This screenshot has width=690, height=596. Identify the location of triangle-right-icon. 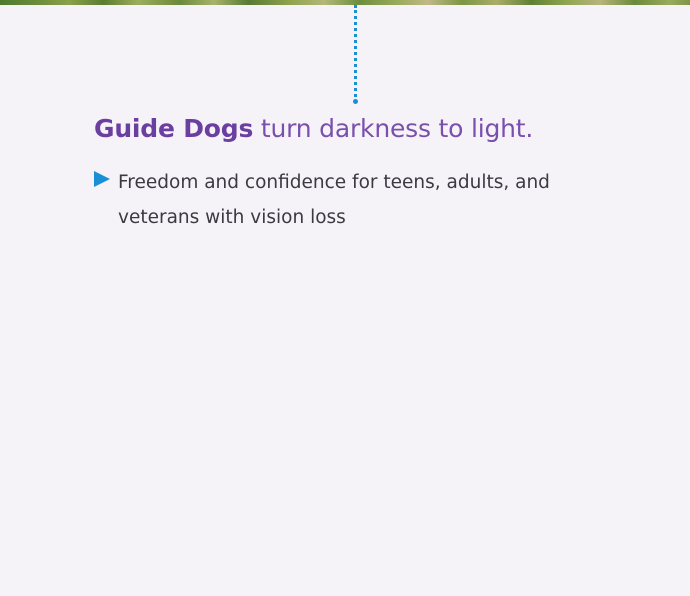
(102, 179).